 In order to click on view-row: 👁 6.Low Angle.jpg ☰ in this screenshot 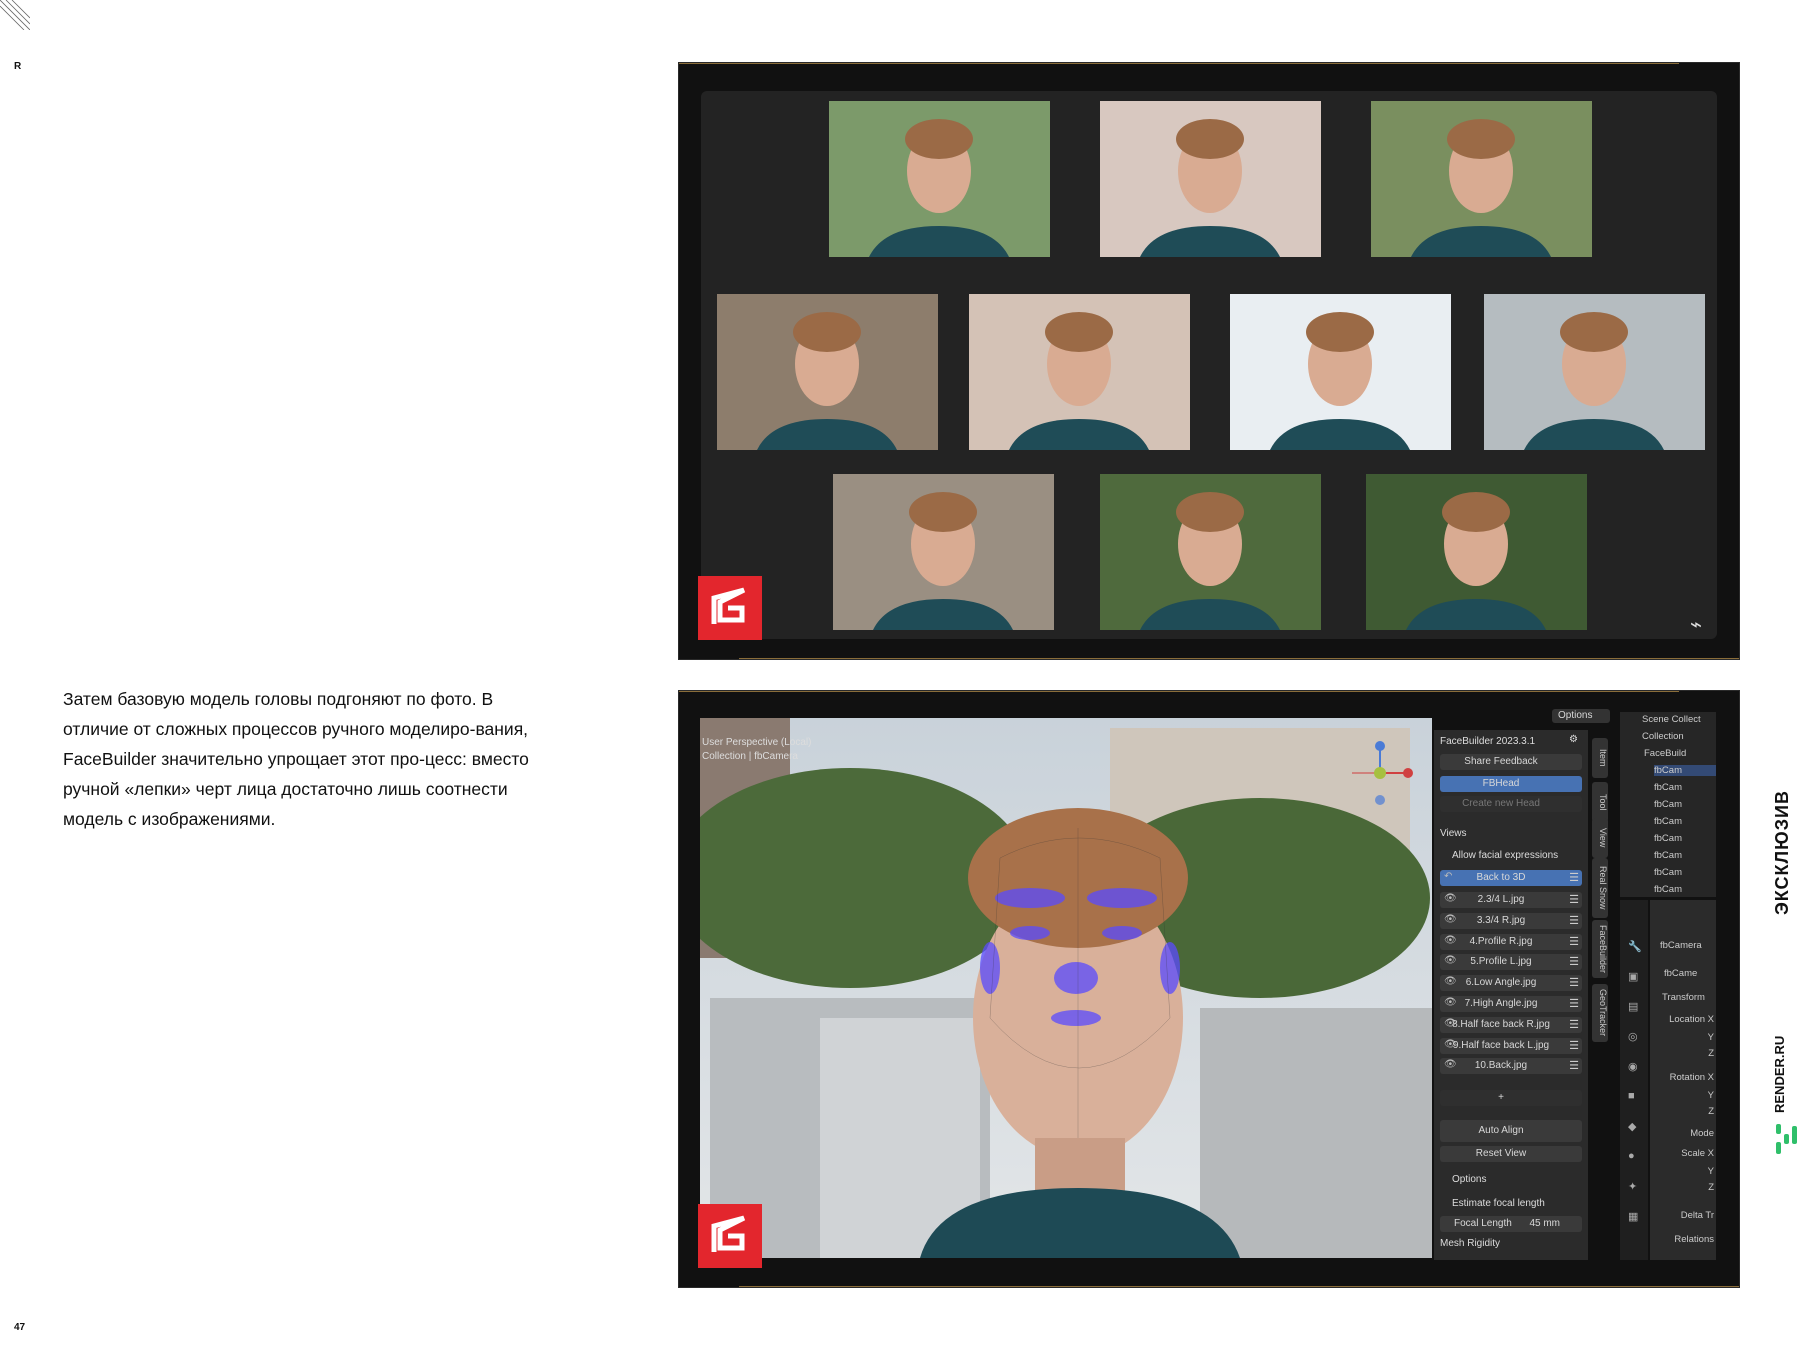, I will do `click(1511, 983)`.